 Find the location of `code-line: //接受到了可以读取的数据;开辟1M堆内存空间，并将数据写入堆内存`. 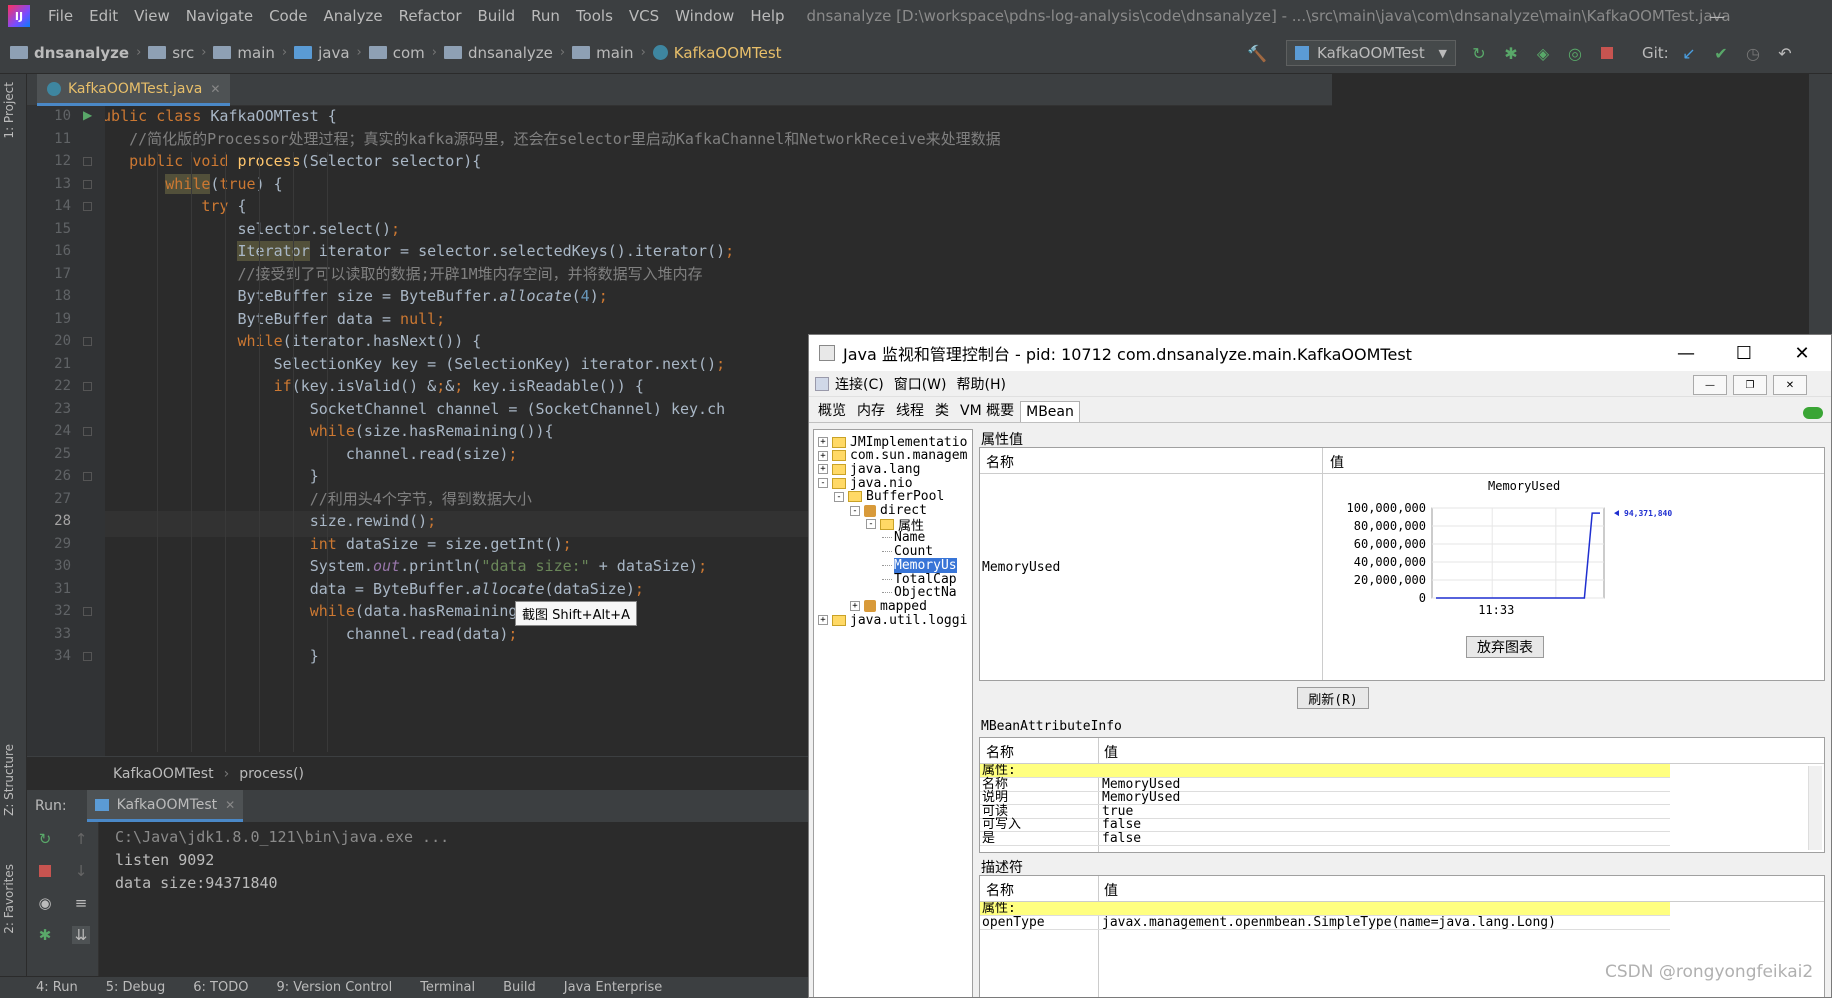

code-line: //接受到了可以读取的数据;开辟1M堆内存空间，并将数据写入堆内存 is located at coordinates (404, 274).